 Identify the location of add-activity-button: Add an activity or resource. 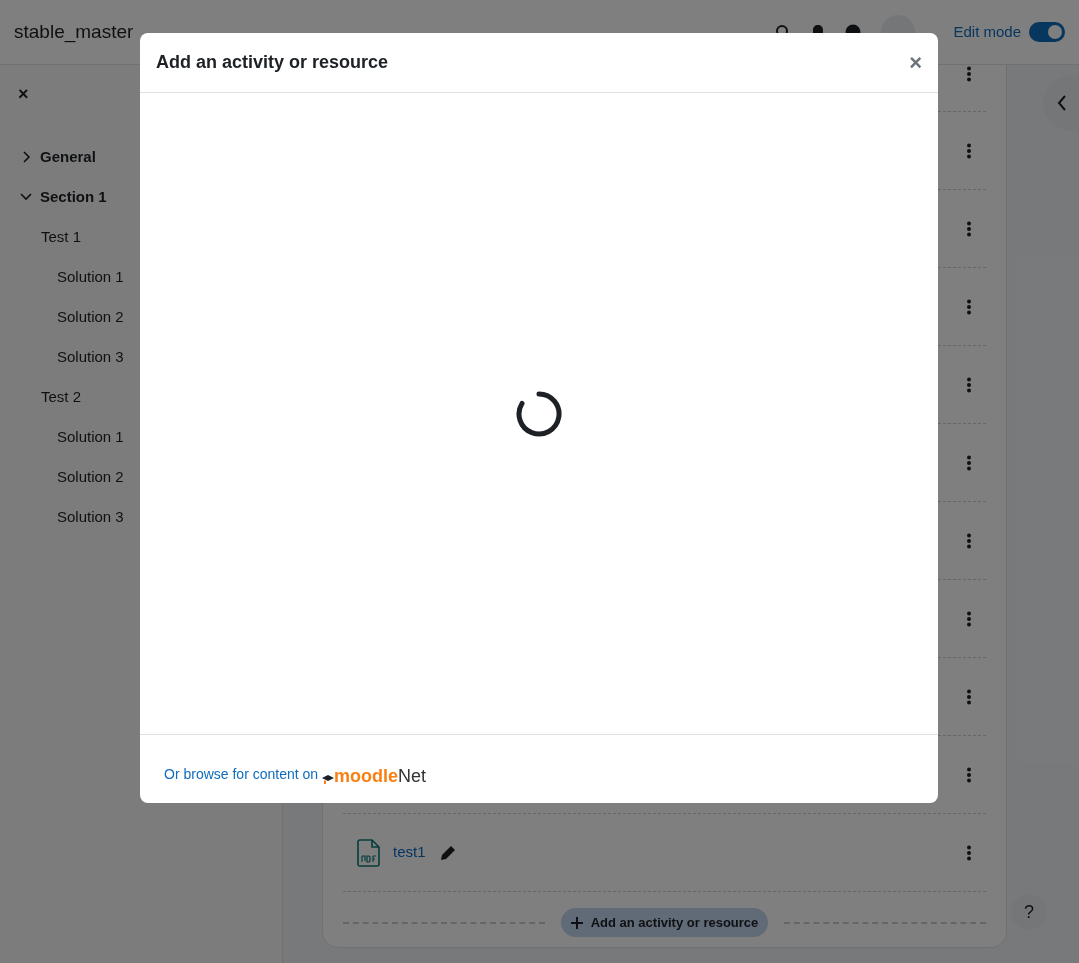
(664, 922).